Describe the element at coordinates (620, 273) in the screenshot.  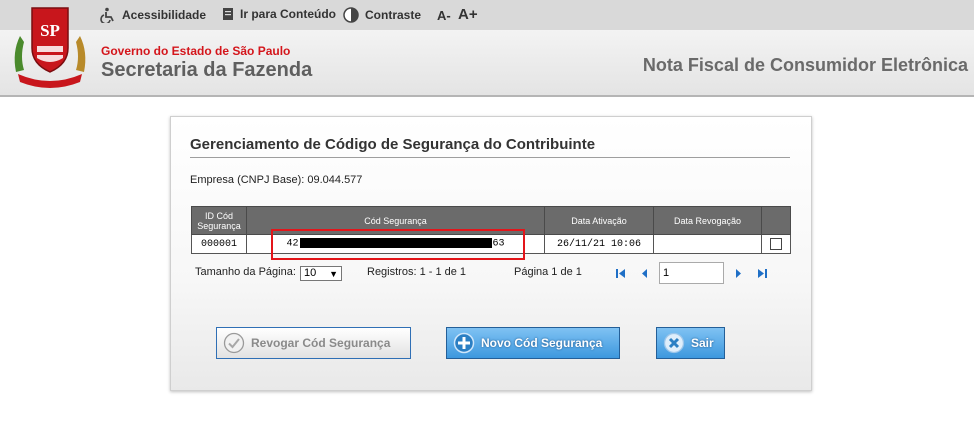
I see `first-page-icon` at that location.